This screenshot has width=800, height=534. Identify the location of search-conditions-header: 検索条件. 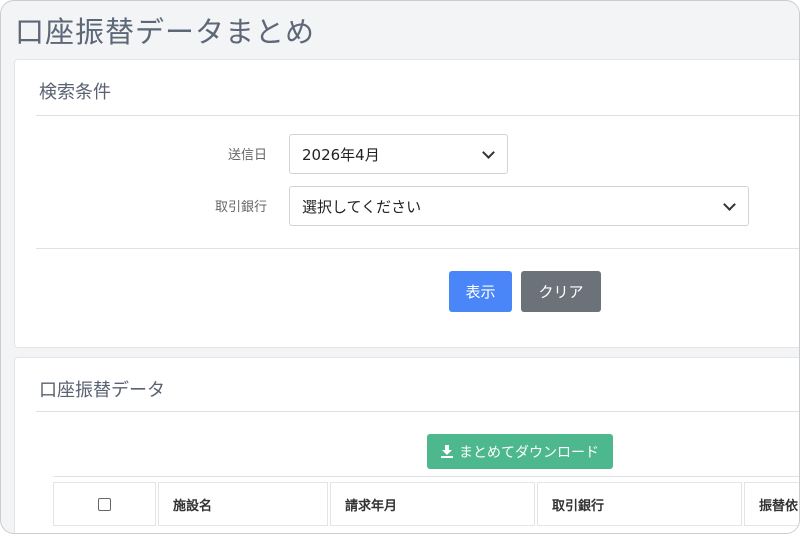
(75, 92).